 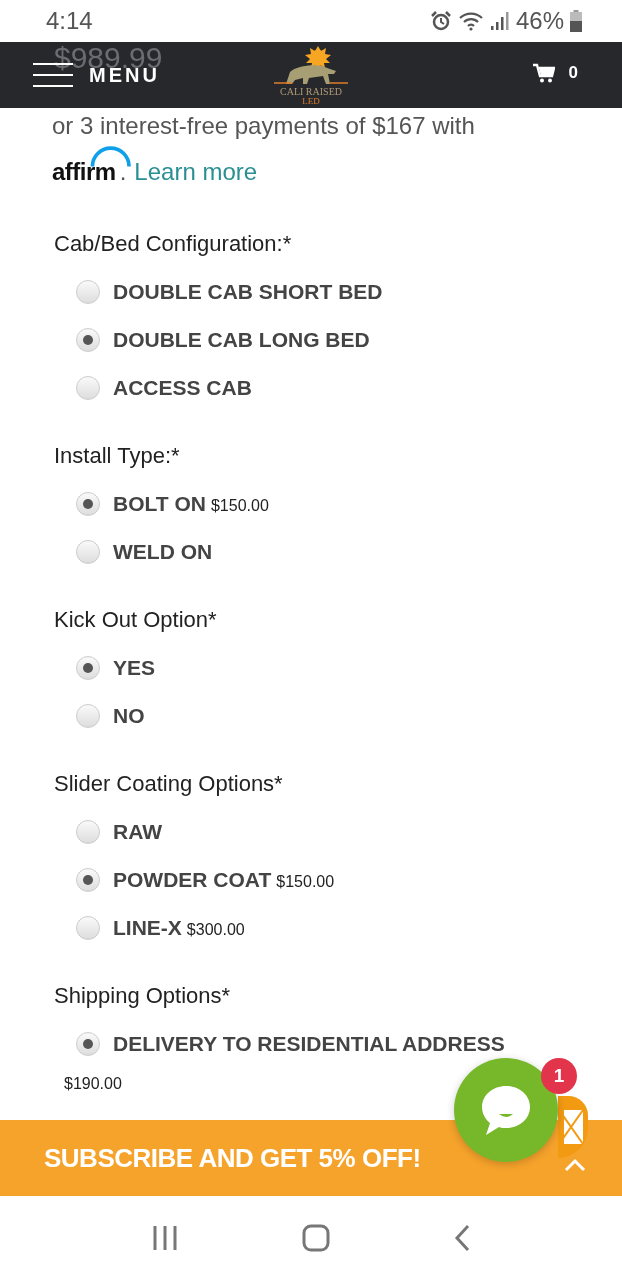 I want to click on option-label: DELIVERY TO RESIDENTIAL ADDRESS, so click(x=309, y=1044).